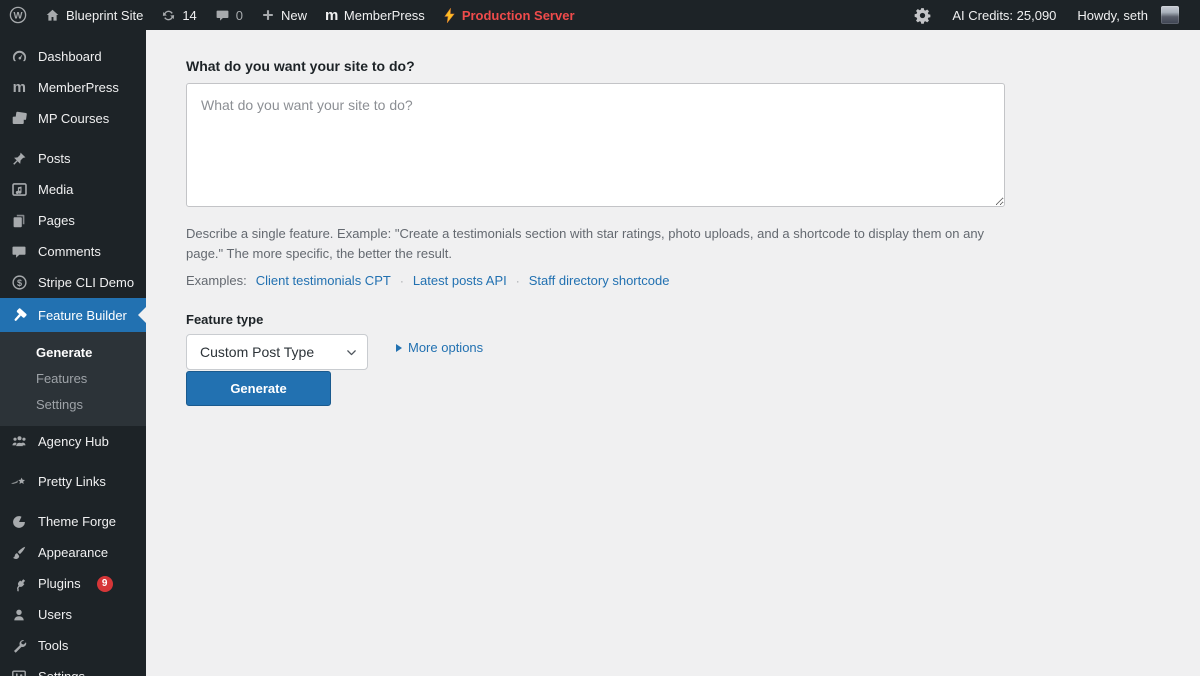 This screenshot has height=676, width=1200. I want to click on comments-menu: 0, so click(229, 15).